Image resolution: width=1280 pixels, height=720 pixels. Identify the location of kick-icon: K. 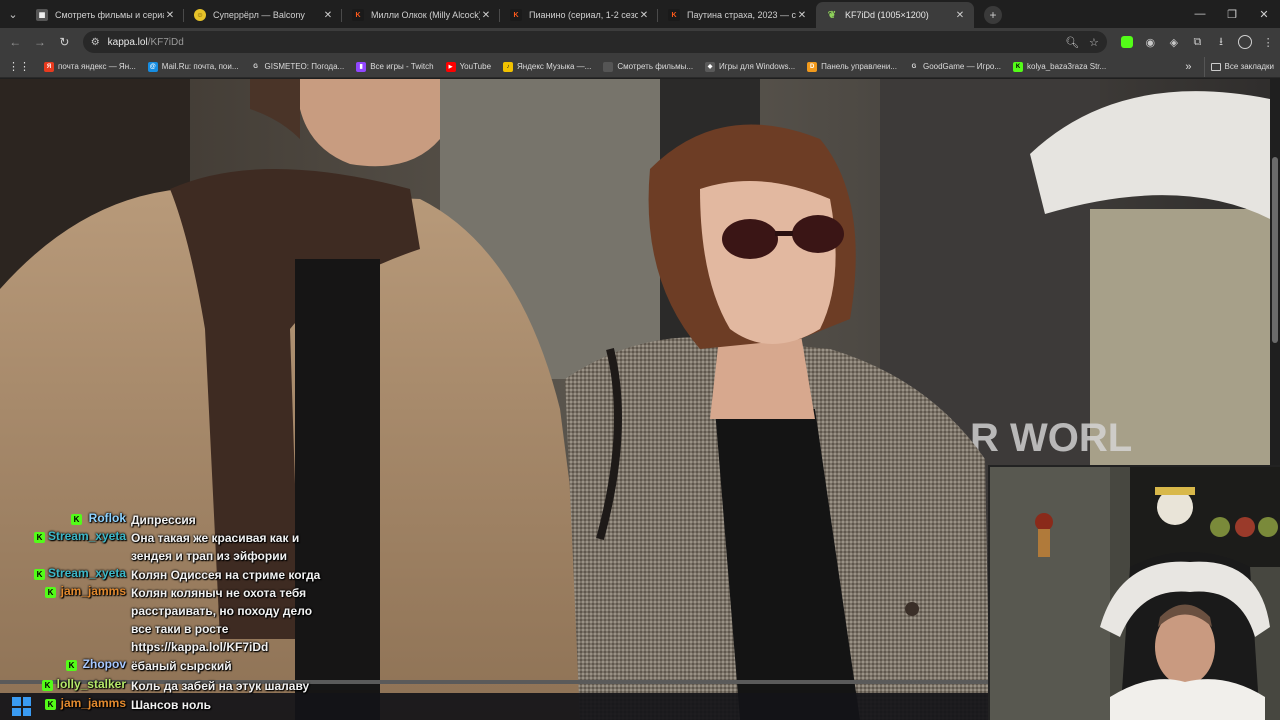
(1018, 66).